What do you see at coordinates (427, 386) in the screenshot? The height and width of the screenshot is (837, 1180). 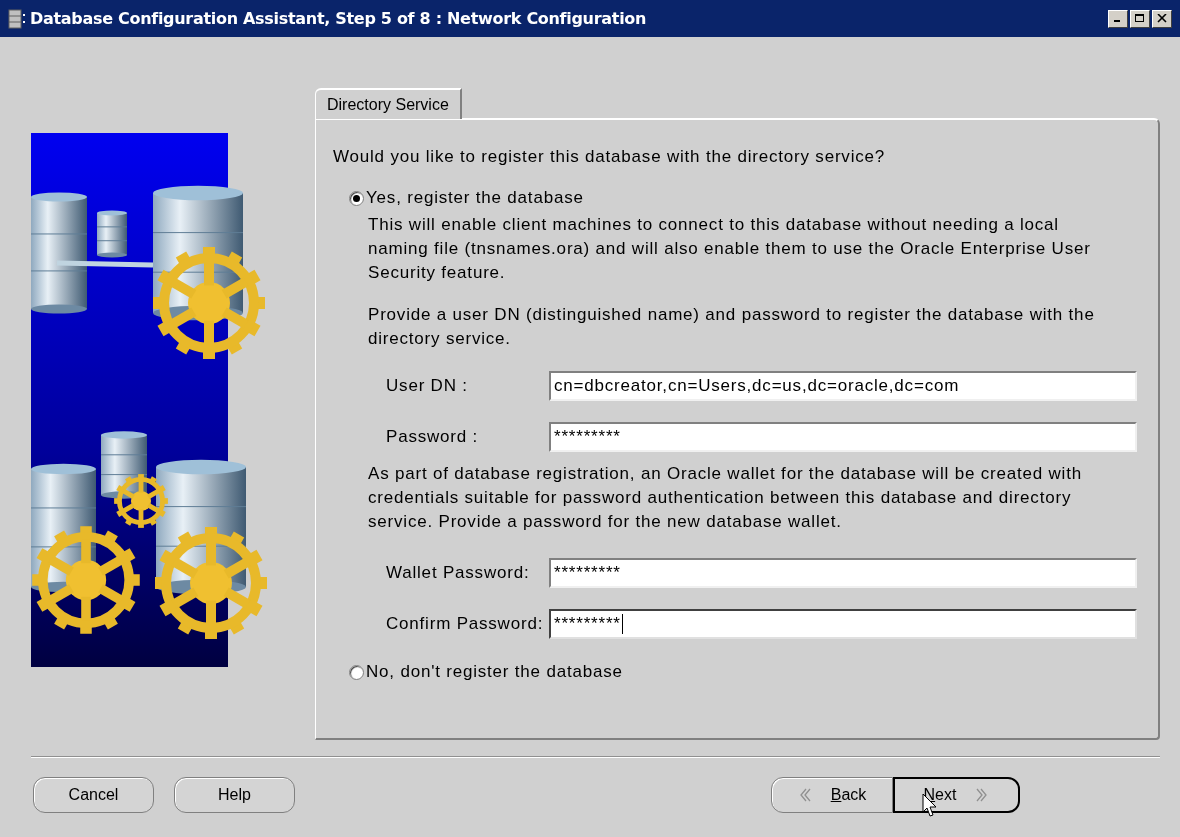 I see `field-label: User DN :` at bounding box center [427, 386].